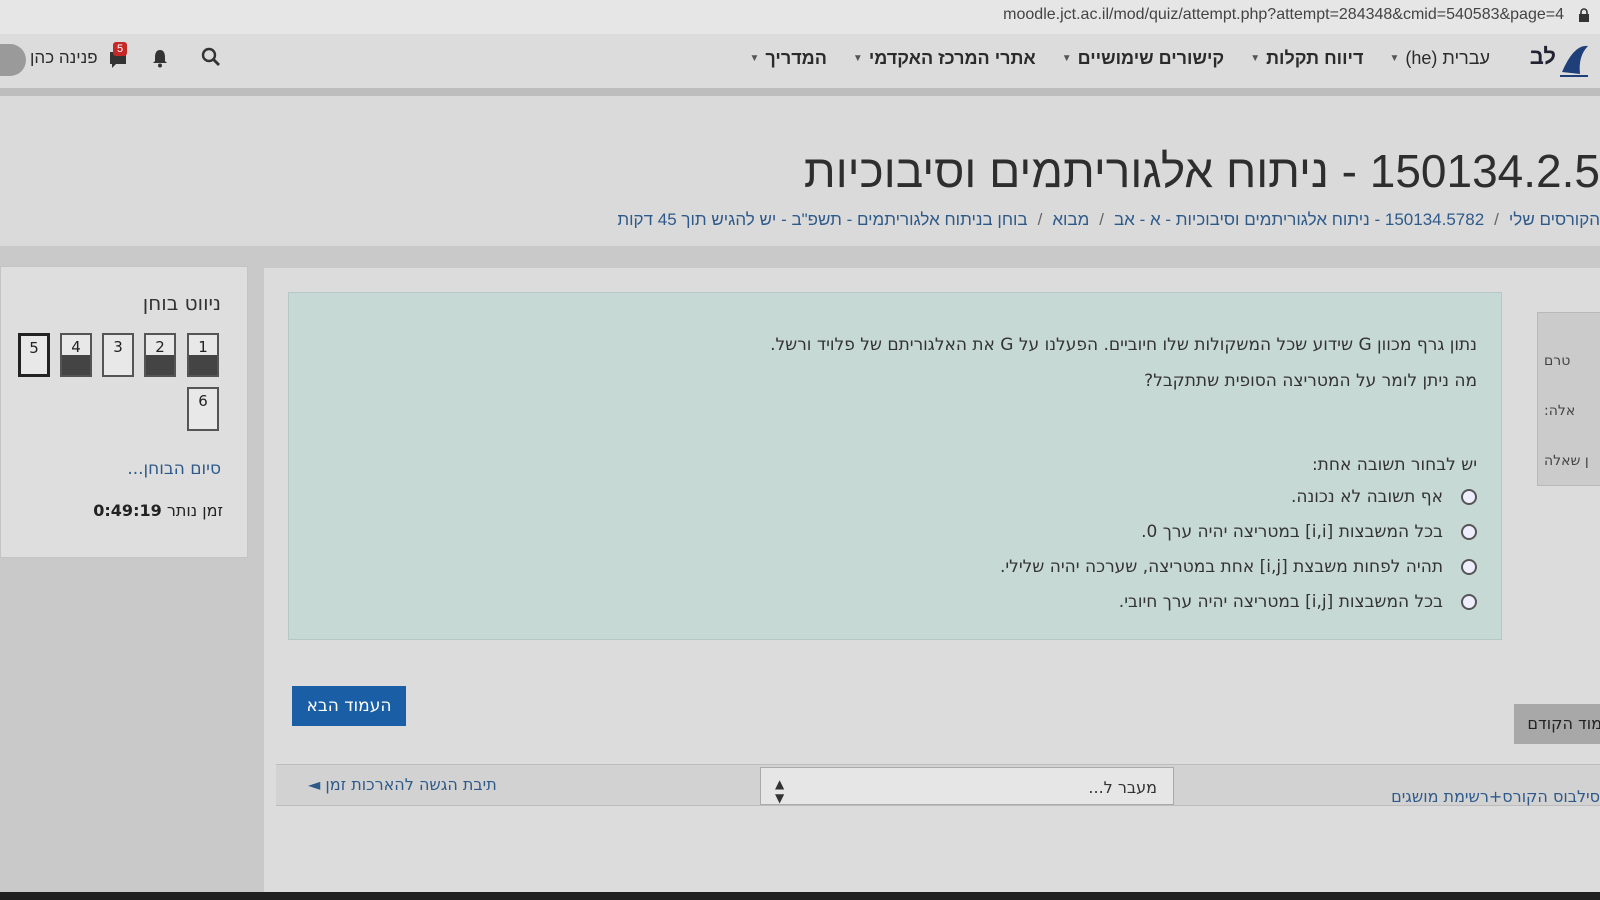 The height and width of the screenshot is (900, 1600). What do you see at coordinates (349, 706) in the screenshot?
I see `next-page-button: העמוד הבא` at bounding box center [349, 706].